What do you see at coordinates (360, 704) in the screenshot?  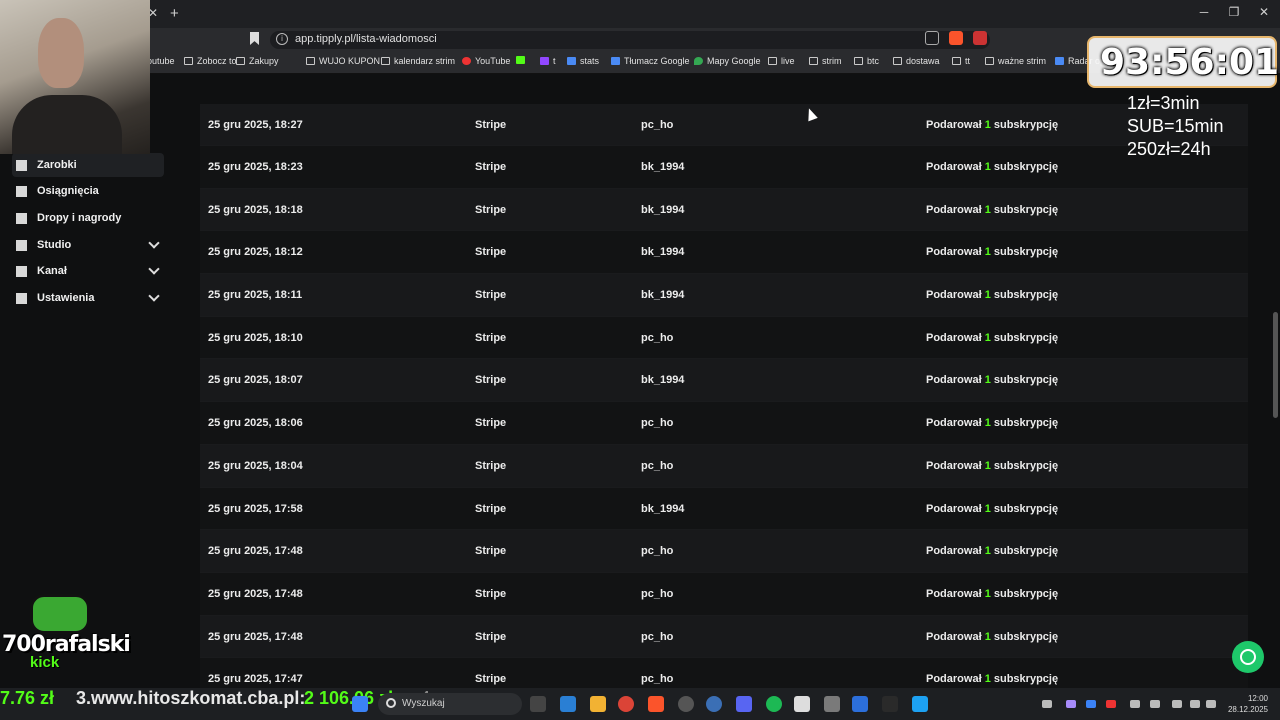 I see `windows-start-icon` at bounding box center [360, 704].